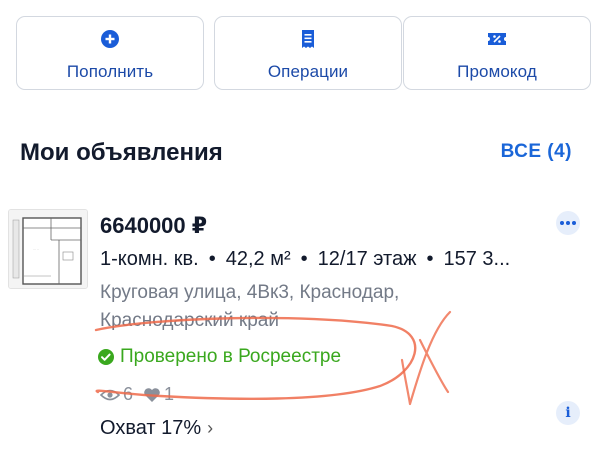 The height and width of the screenshot is (464, 600). I want to click on heart-icon, so click(152, 394).